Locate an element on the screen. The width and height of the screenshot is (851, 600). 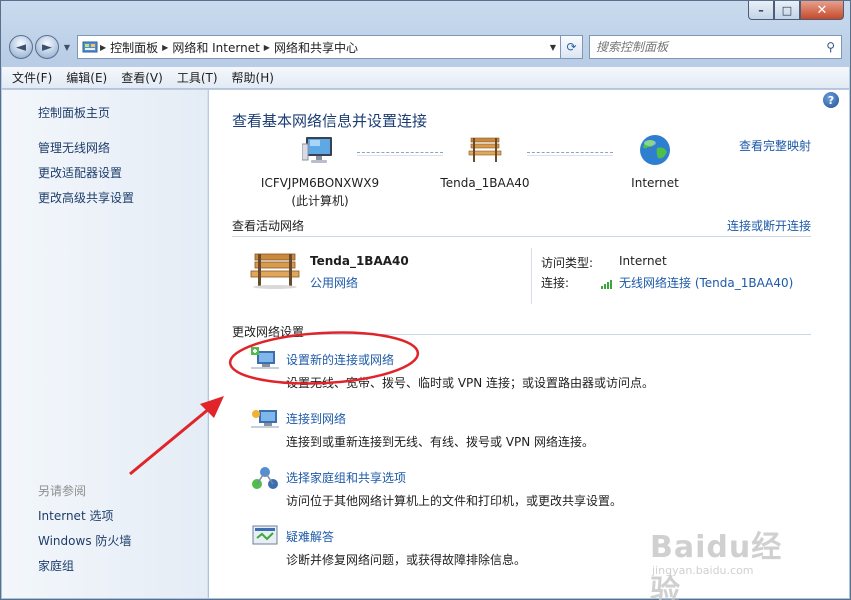
search-icon: ⚲ is located at coordinates (830, 47).